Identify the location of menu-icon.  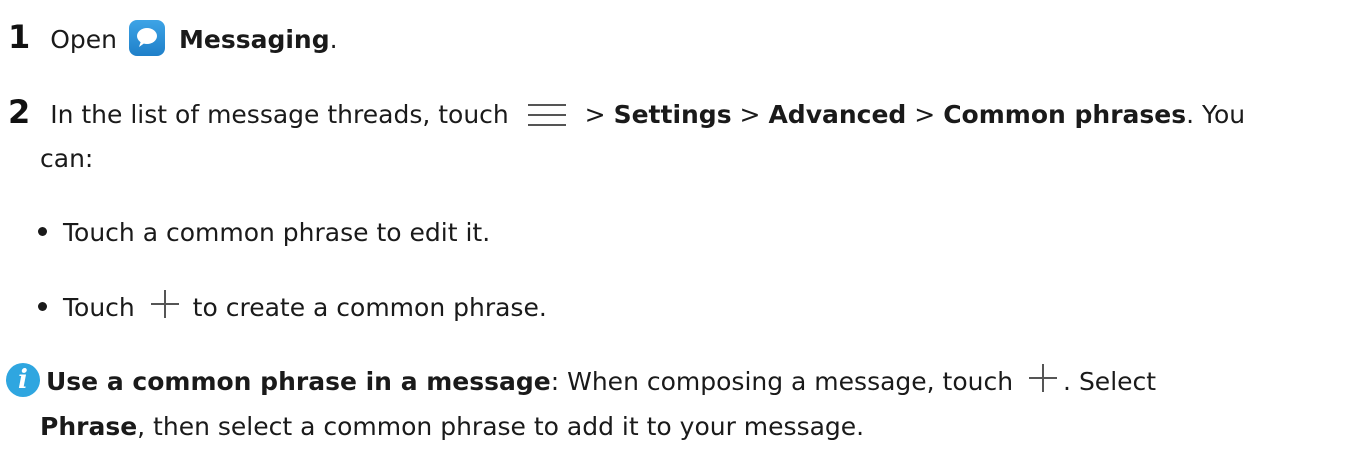
(547, 117).